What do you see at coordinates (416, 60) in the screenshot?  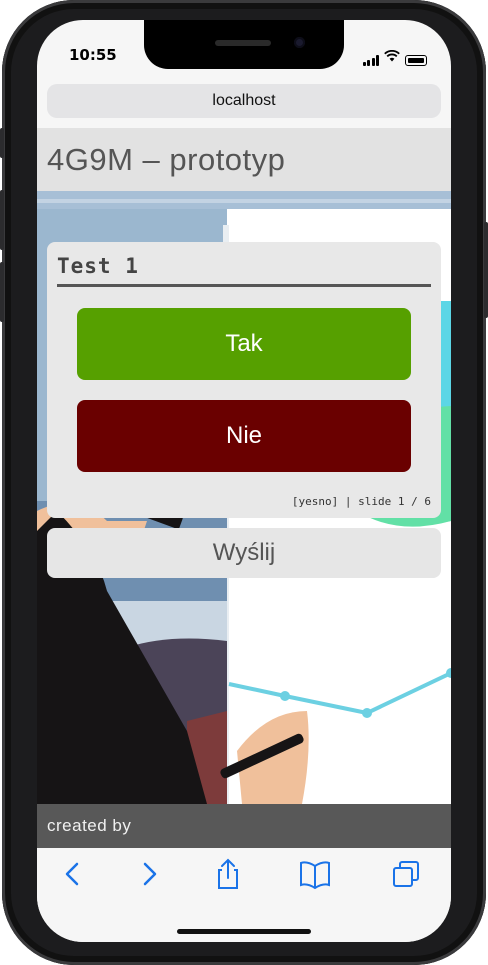 I see `battery-icon` at bounding box center [416, 60].